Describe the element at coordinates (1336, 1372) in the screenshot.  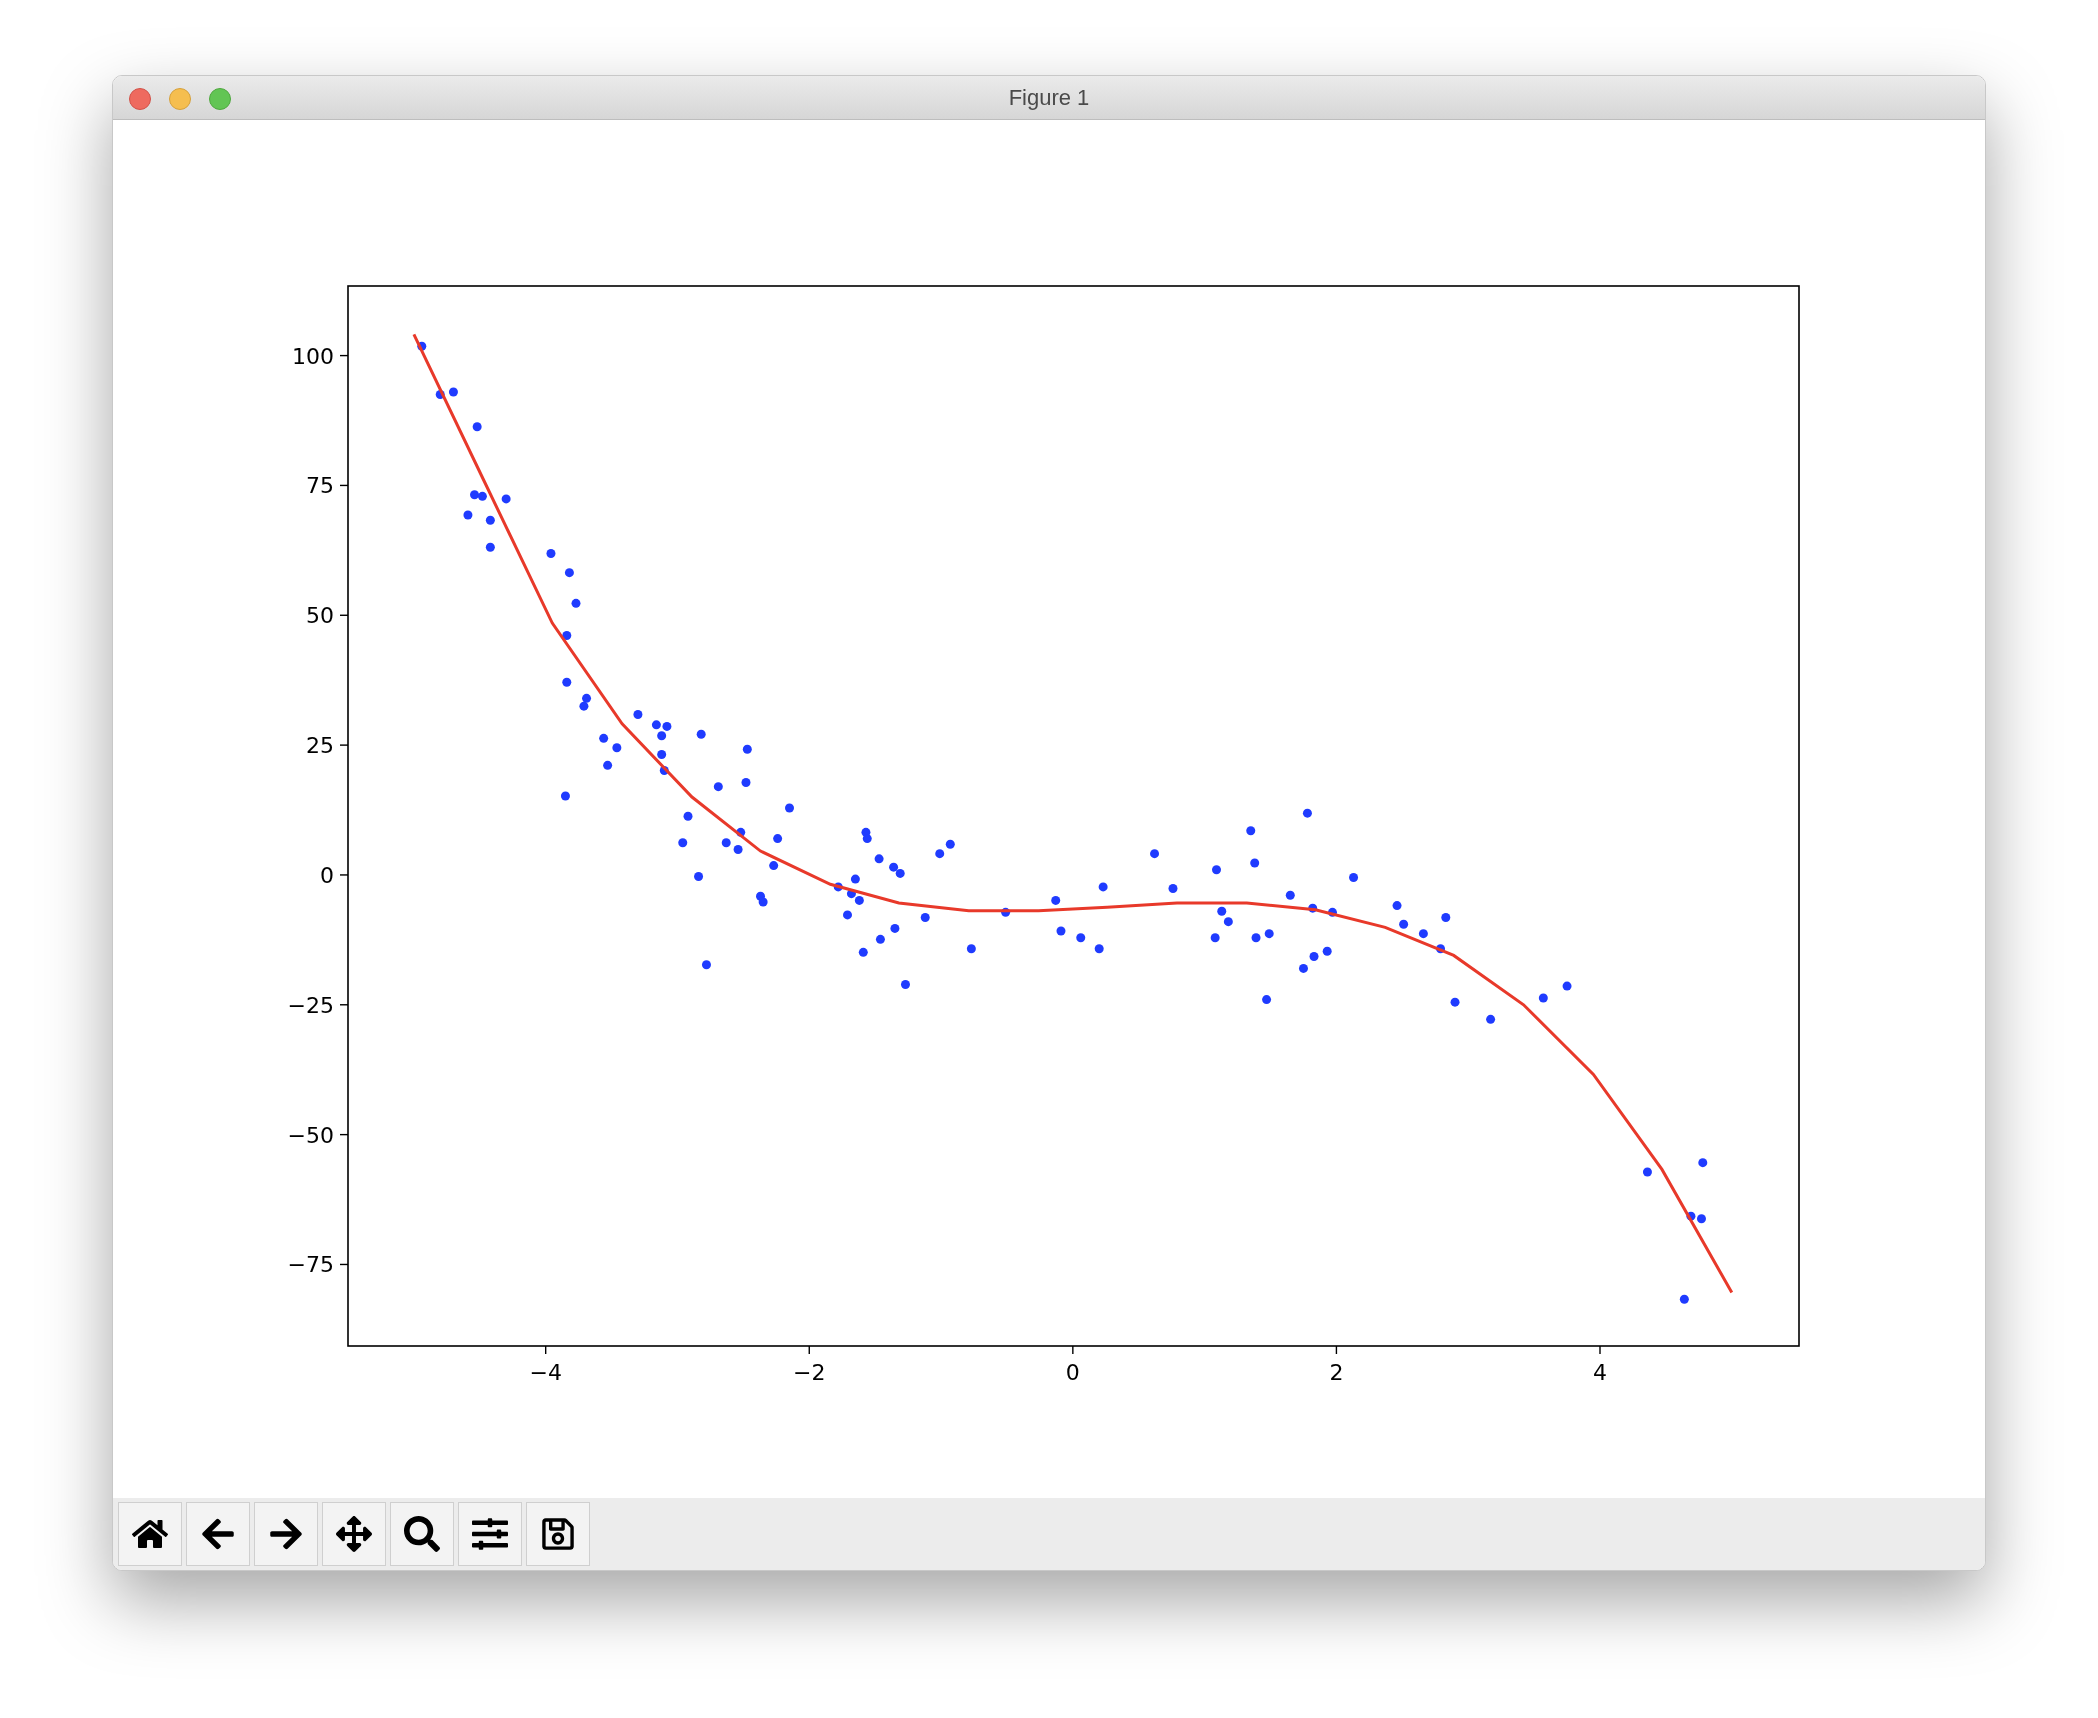
I see `x-tick-label: 2` at that location.